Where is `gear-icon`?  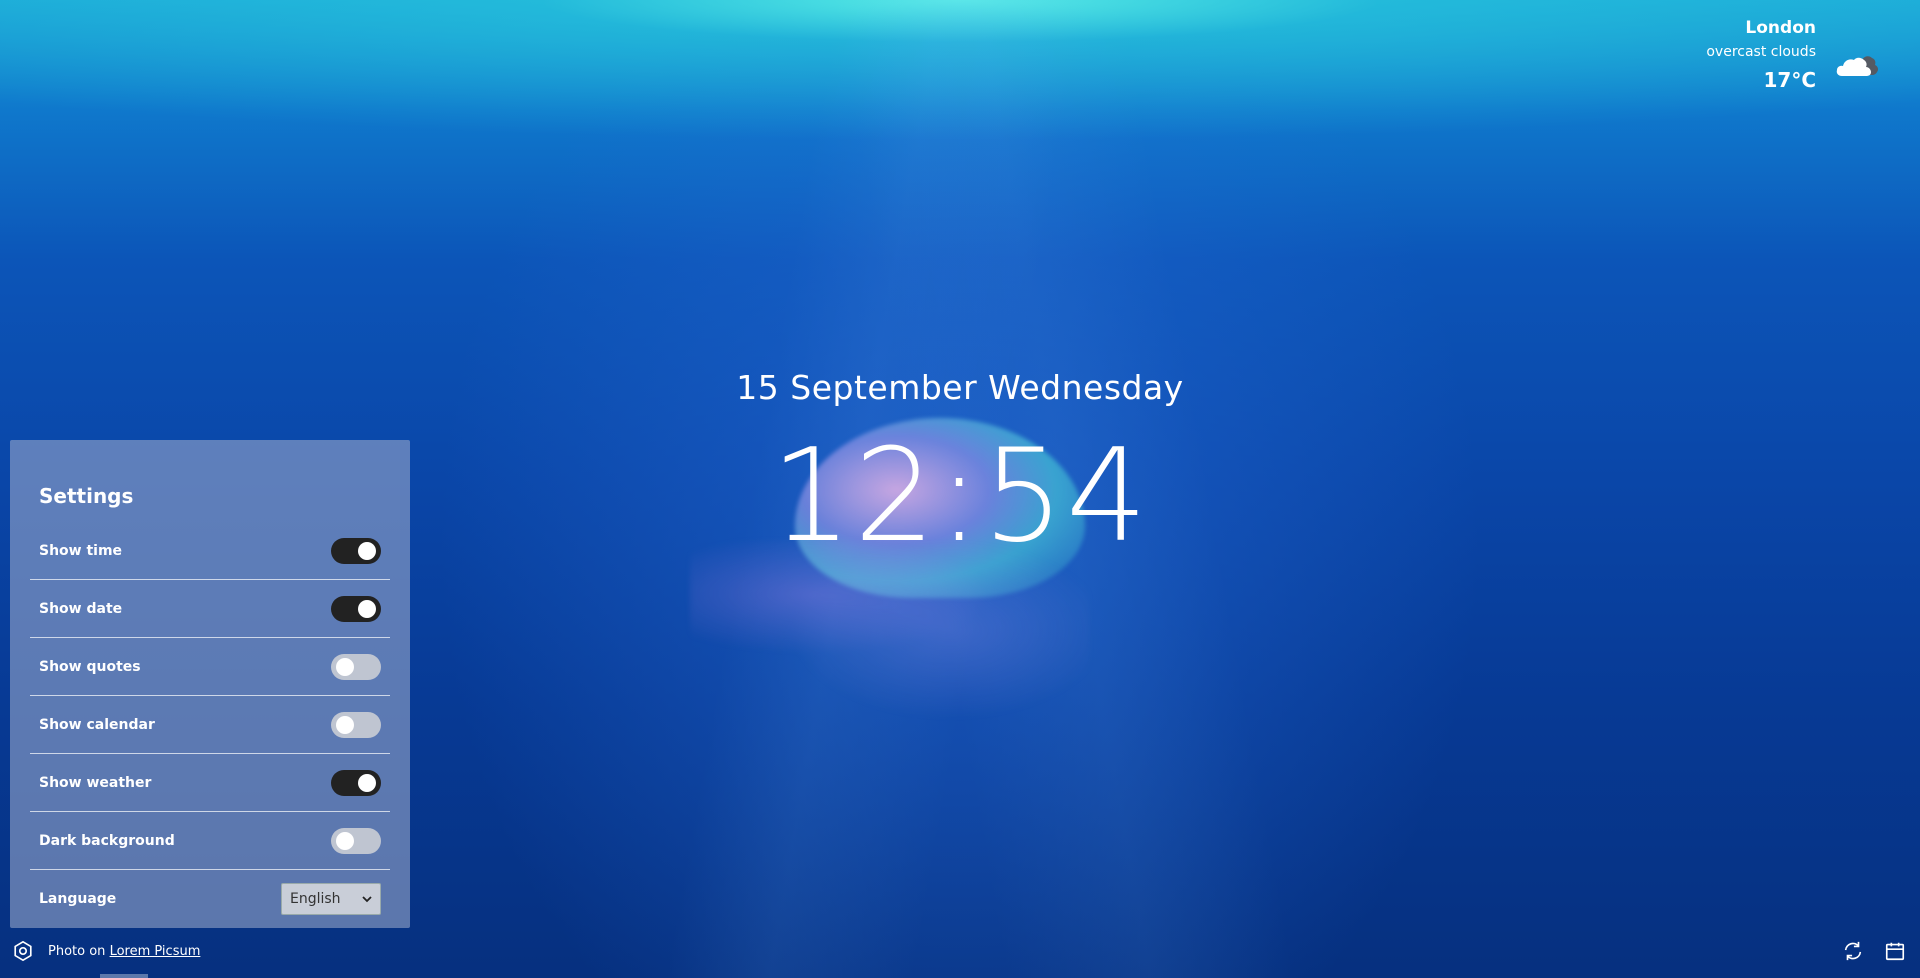
gear-icon is located at coordinates (23, 951).